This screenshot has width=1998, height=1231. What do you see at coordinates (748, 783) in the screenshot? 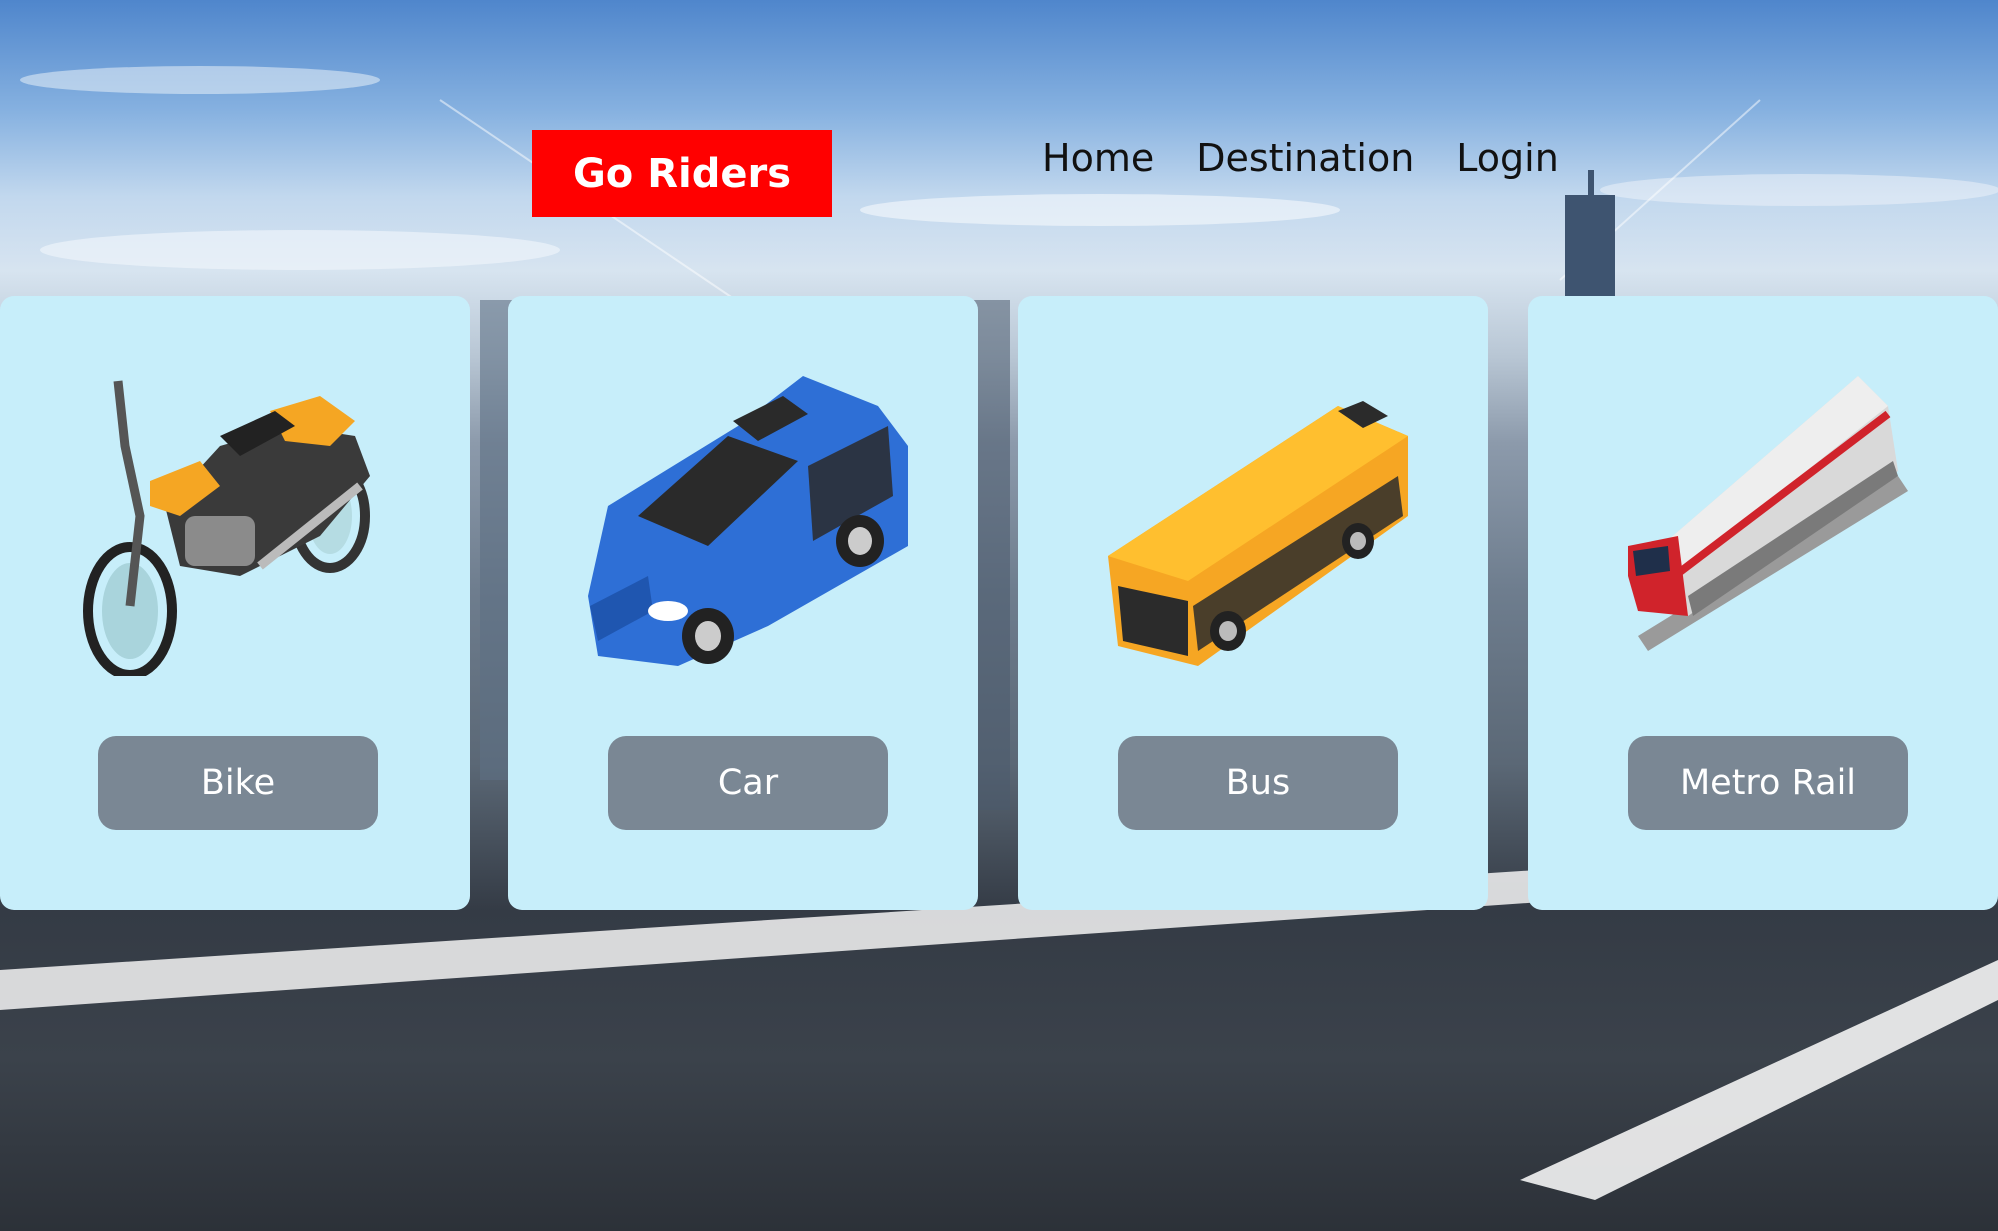
I see `car-button: Car` at bounding box center [748, 783].